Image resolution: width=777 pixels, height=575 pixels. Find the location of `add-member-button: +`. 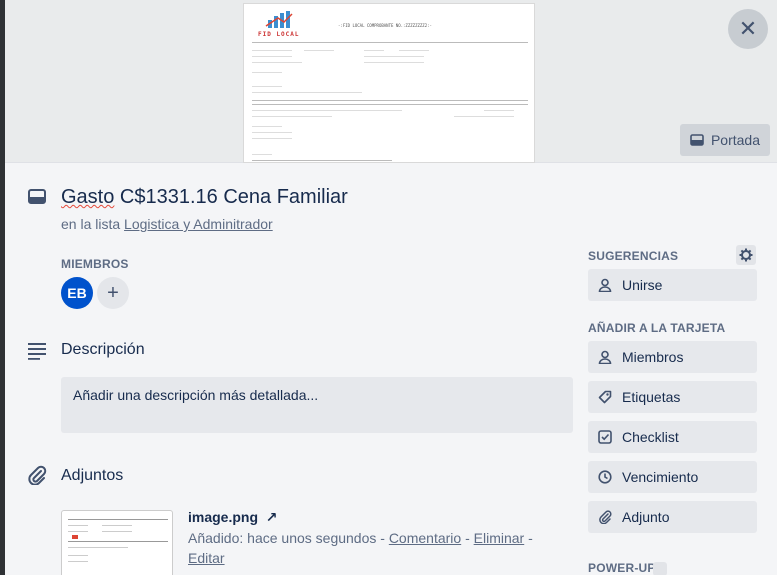

add-member-button: + is located at coordinates (113, 293).